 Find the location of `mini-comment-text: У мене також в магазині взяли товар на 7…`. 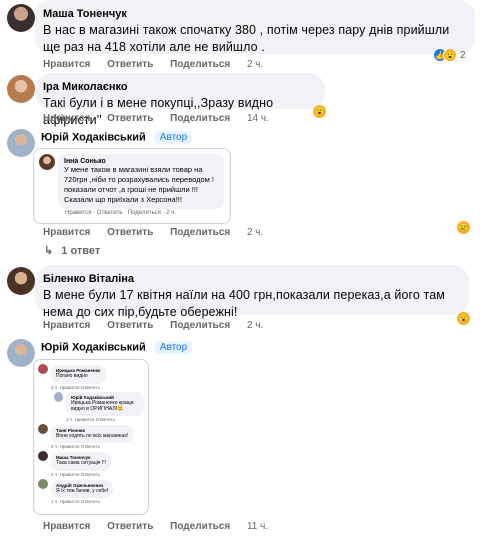

mini-comment-text: У мене також в магазині взяли товар на 7… is located at coordinates (139, 184).